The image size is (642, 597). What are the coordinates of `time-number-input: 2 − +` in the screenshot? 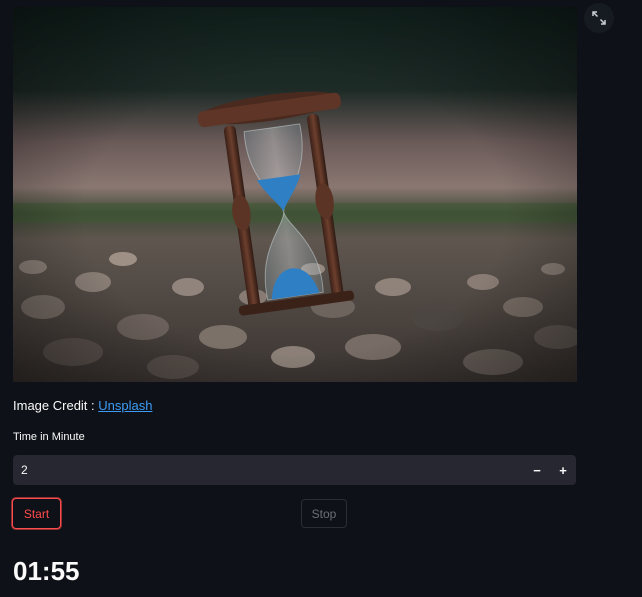 It's located at (294, 470).